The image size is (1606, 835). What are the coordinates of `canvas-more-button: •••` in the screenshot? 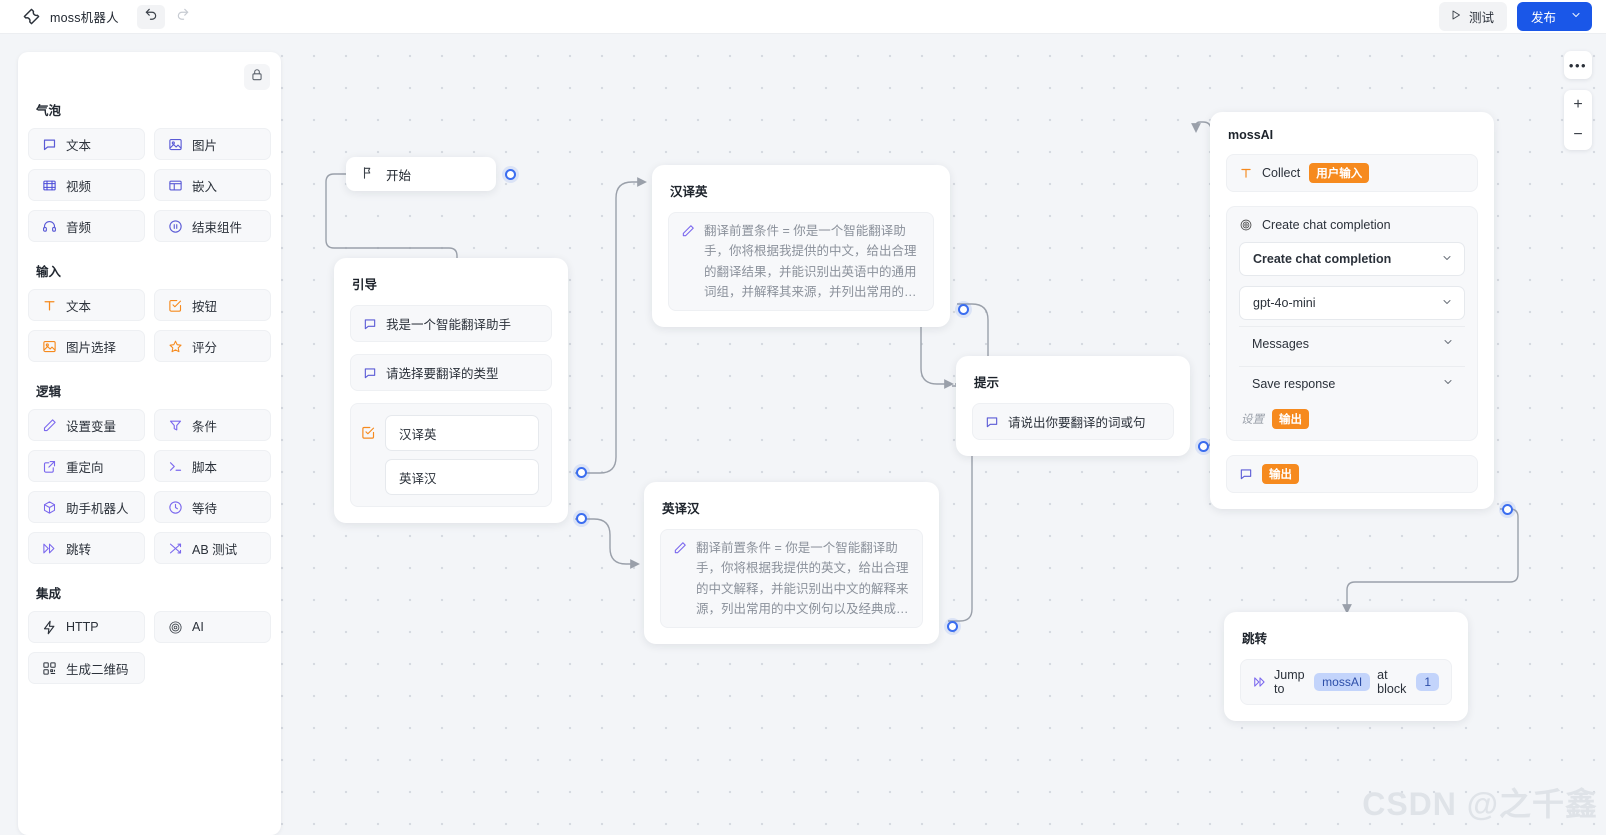 It's located at (1578, 65).